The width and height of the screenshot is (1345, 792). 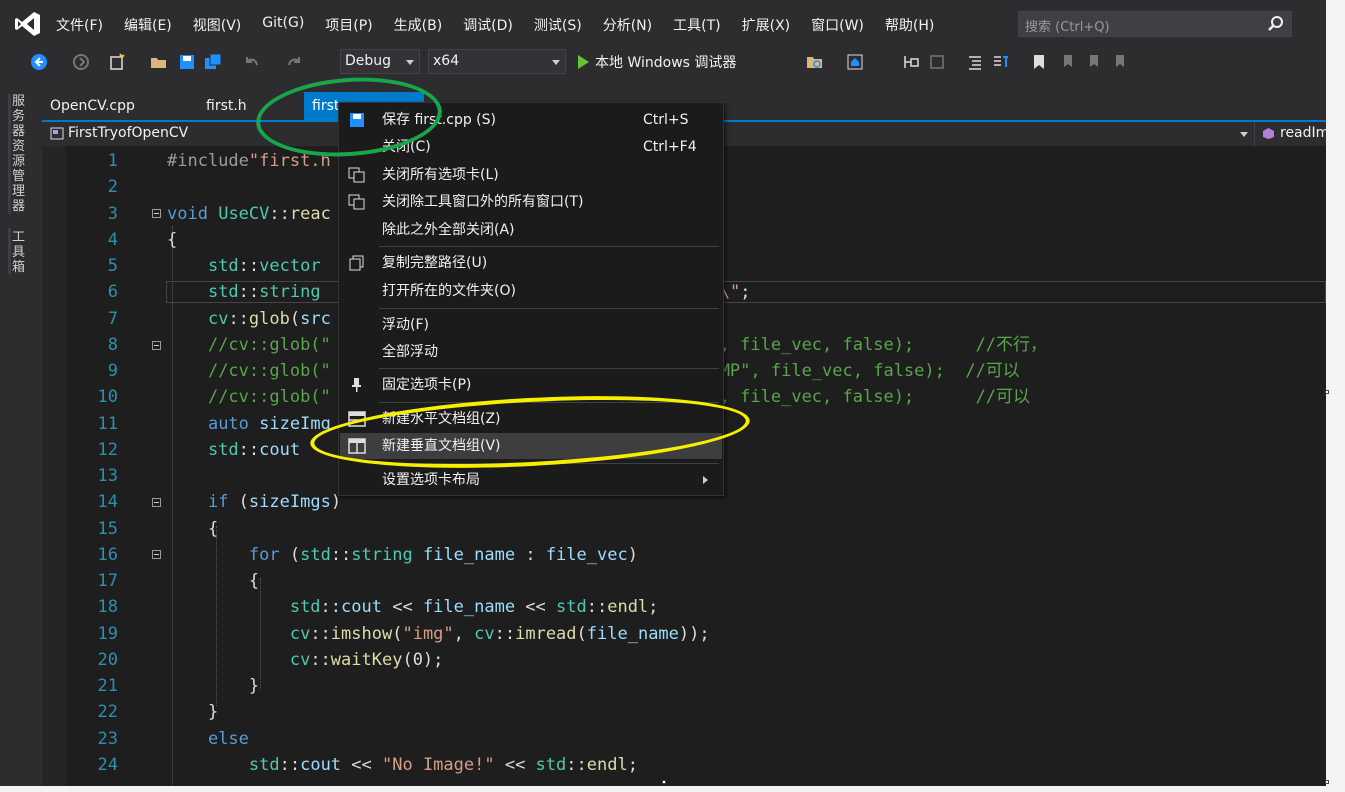 I want to click on toolbox-tab: 工具箱, so click(x=21, y=252).